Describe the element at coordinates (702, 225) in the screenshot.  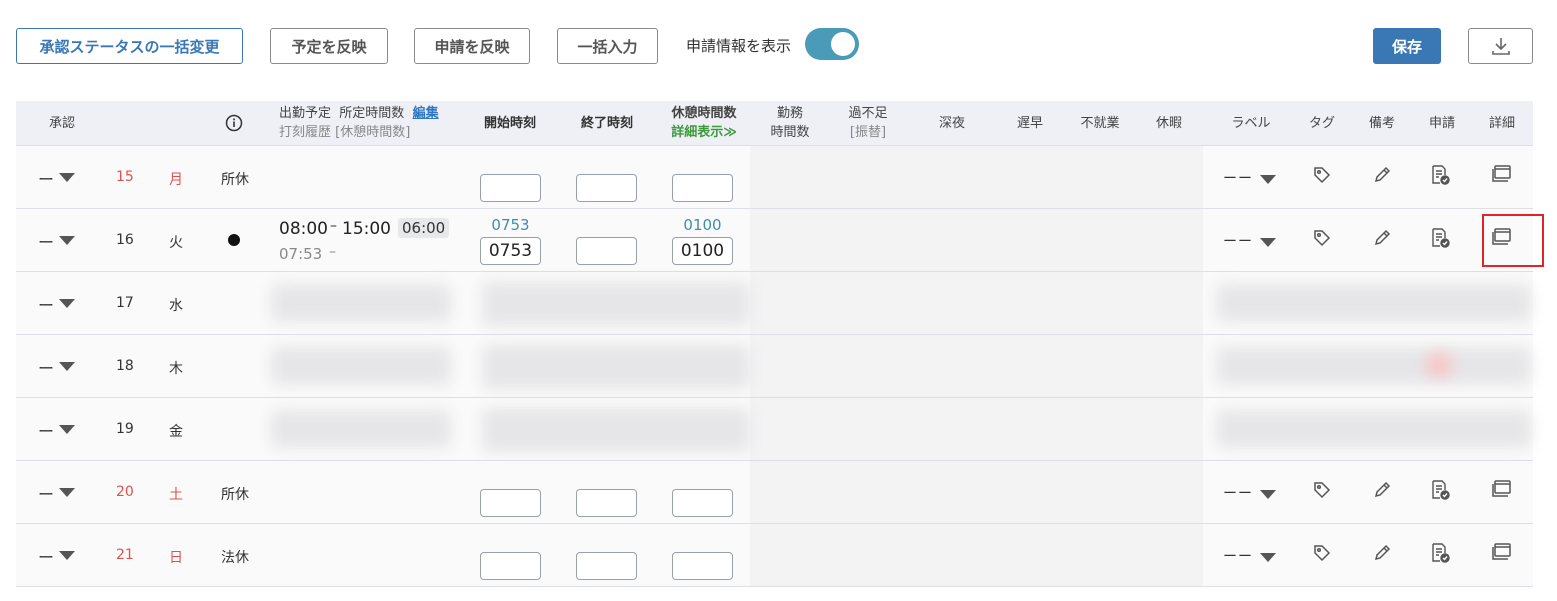
I see `break-hours-hint: 0100` at that location.